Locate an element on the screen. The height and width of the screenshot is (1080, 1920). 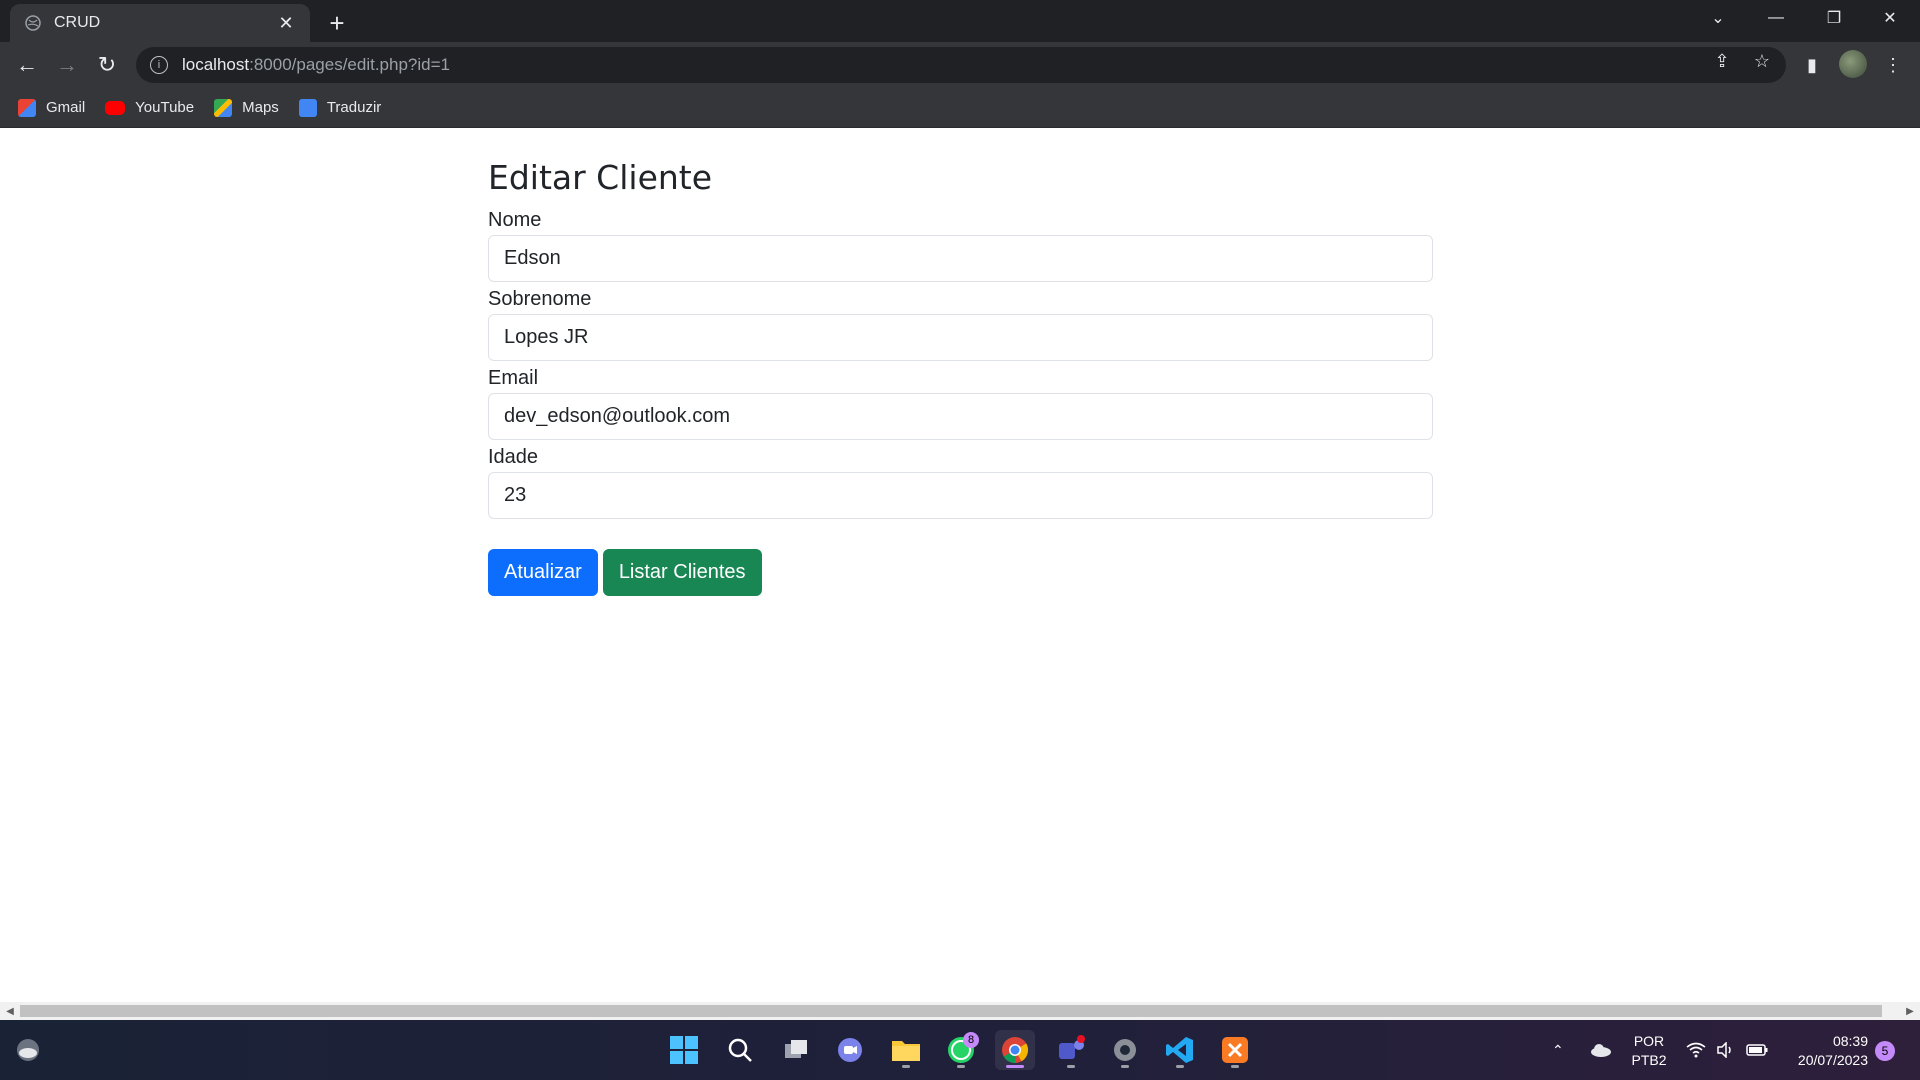
onedrive-icon is located at coordinates (1601, 1050).